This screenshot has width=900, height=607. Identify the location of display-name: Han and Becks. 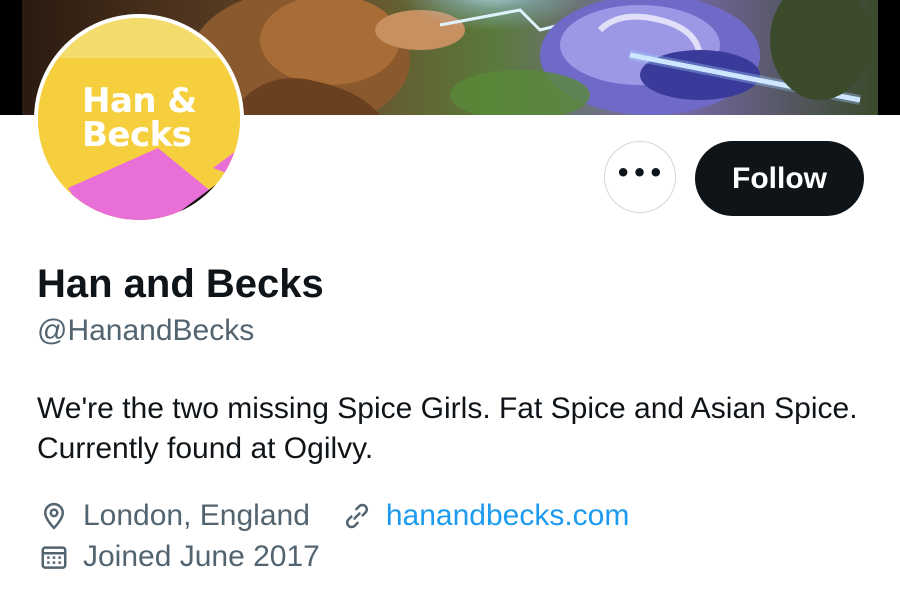
(180, 284).